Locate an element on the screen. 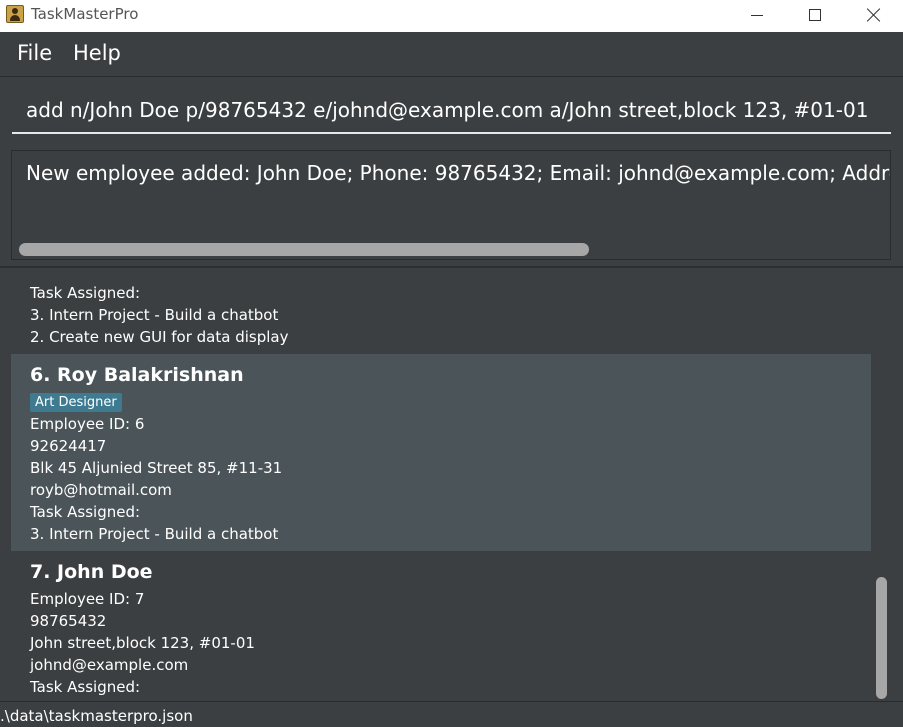 This screenshot has height=727, width=903. close-button is located at coordinates (874, 15).